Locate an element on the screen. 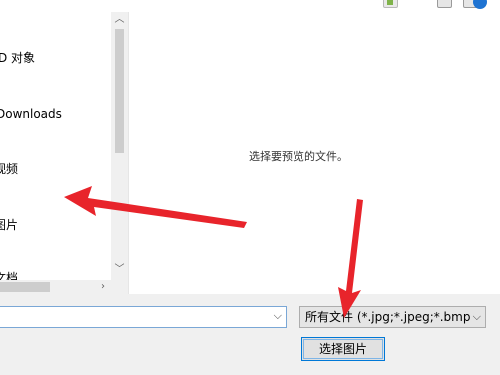 The height and width of the screenshot is (375, 500). nav-item-3d-objects: D 对象 is located at coordinates (17, 58).